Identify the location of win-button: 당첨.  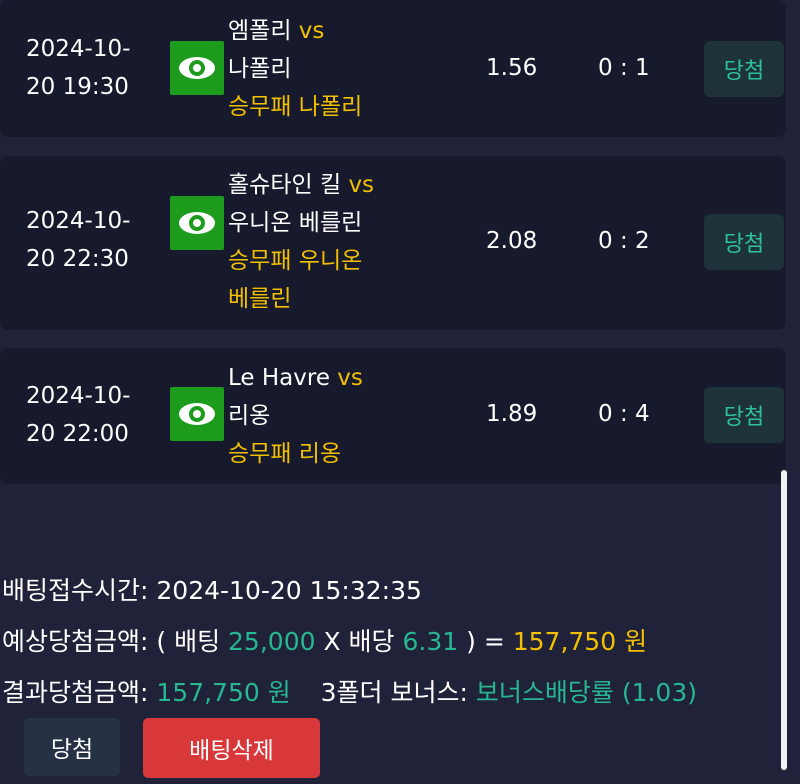
(72, 747).